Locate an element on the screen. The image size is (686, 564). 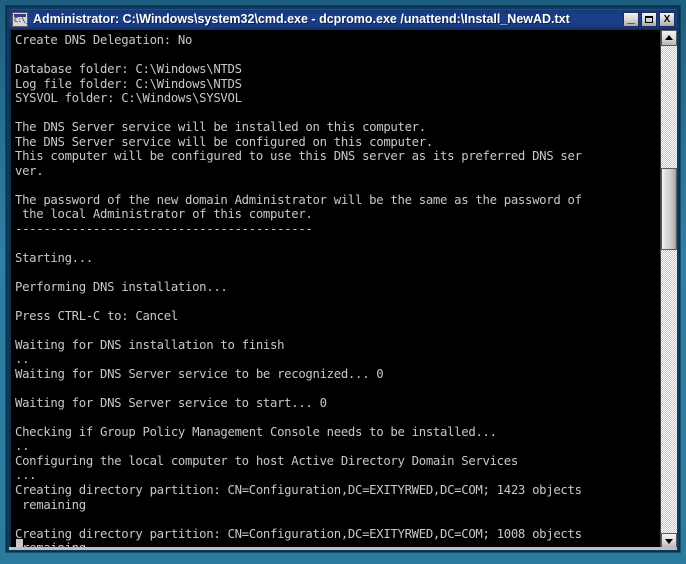
close-icon: X is located at coordinates (667, 19).